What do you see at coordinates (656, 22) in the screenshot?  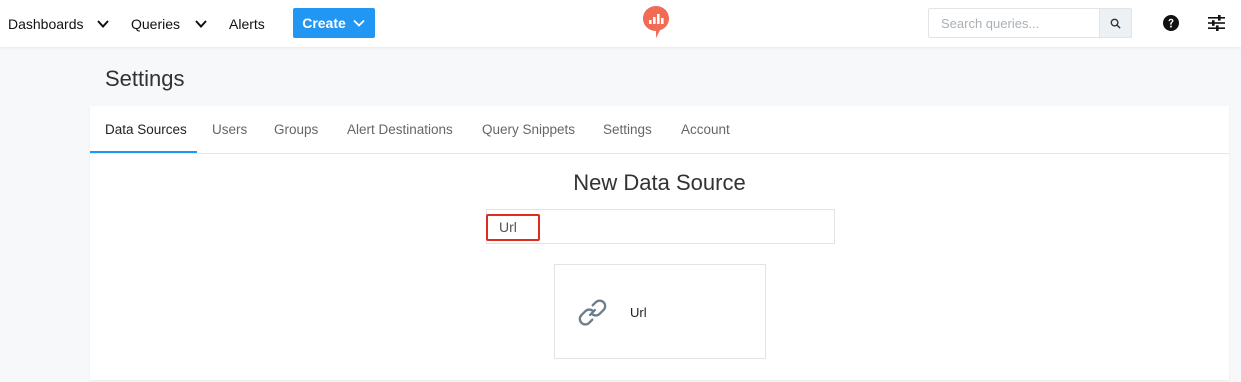 I see `redash-logo-icon` at bounding box center [656, 22].